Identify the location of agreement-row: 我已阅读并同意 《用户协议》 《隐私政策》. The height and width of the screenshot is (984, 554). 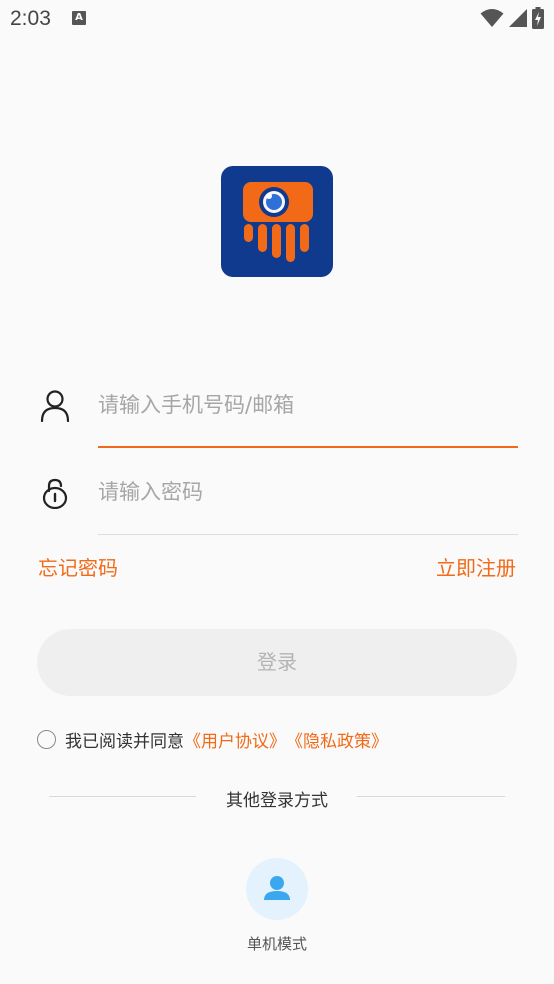
(212, 739).